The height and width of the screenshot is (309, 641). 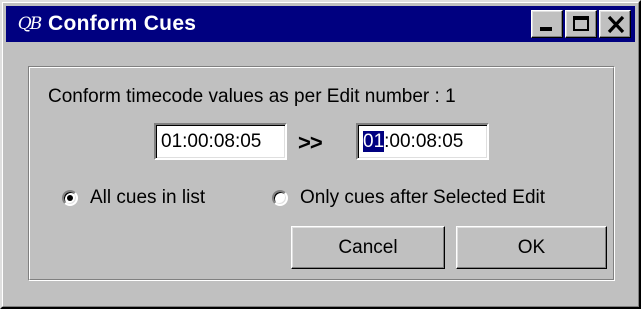 What do you see at coordinates (423, 197) in the screenshot?
I see `after-selected-edit-label: Only cues after Selected Edit` at bounding box center [423, 197].